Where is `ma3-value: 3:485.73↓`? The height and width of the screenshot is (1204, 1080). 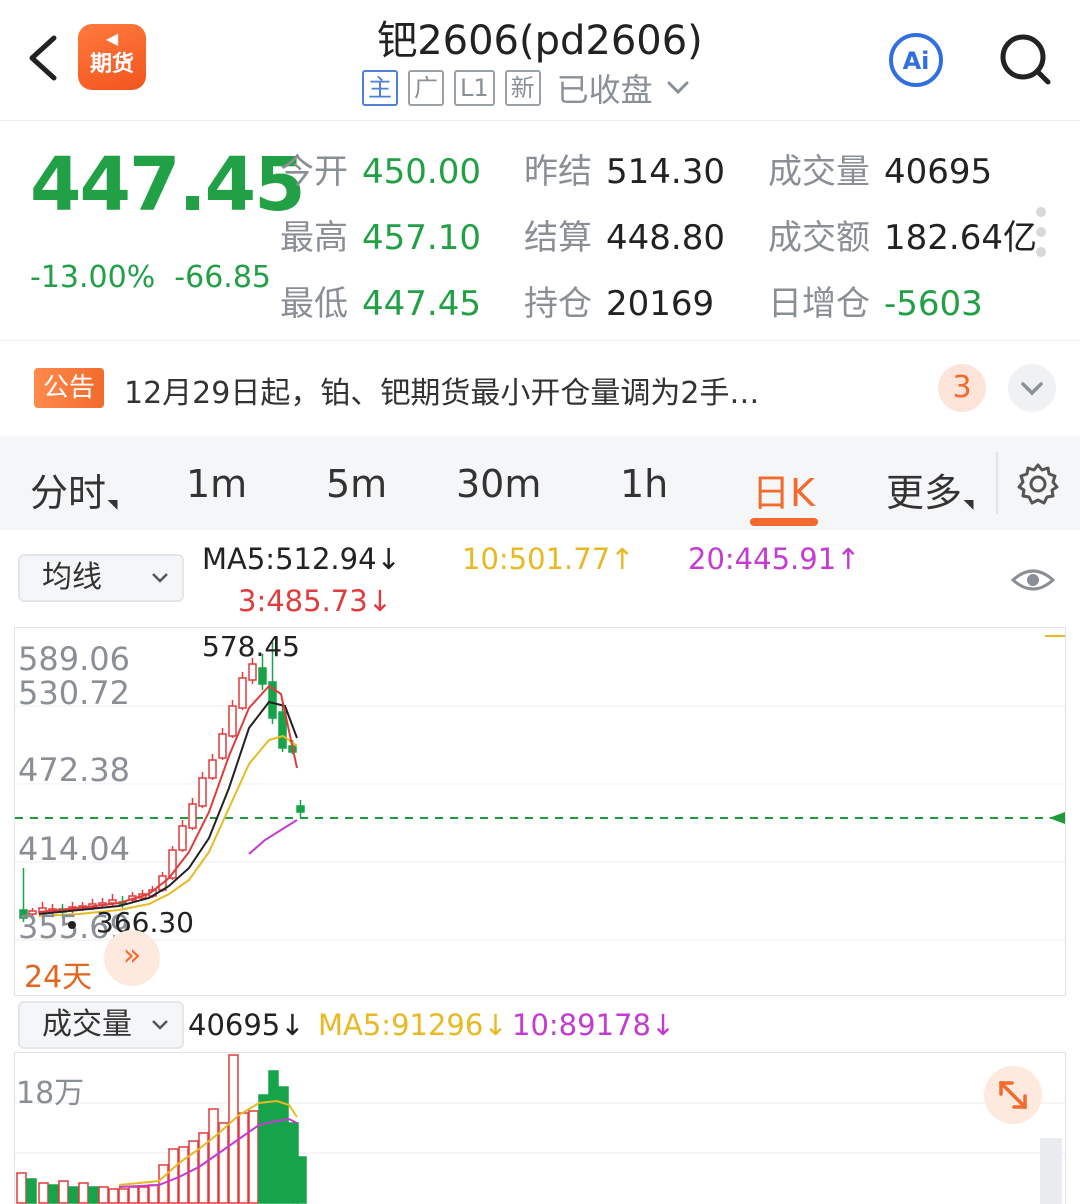 ma3-value: 3:485.73↓ is located at coordinates (315, 601).